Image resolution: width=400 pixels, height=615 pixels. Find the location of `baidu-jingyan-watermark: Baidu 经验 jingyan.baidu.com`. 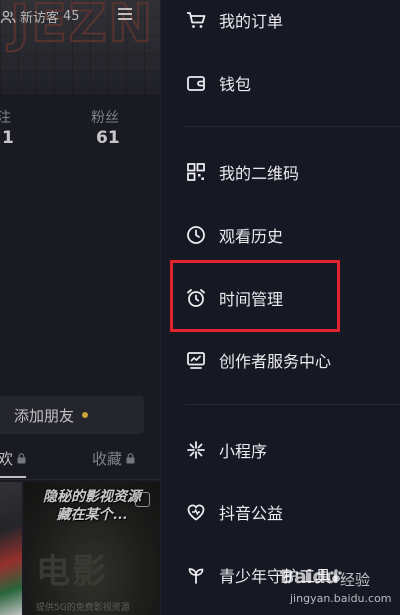

baidu-jingyan-watermark: Baidu 经验 jingyan.baidu.com is located at coordinates (339, 589).